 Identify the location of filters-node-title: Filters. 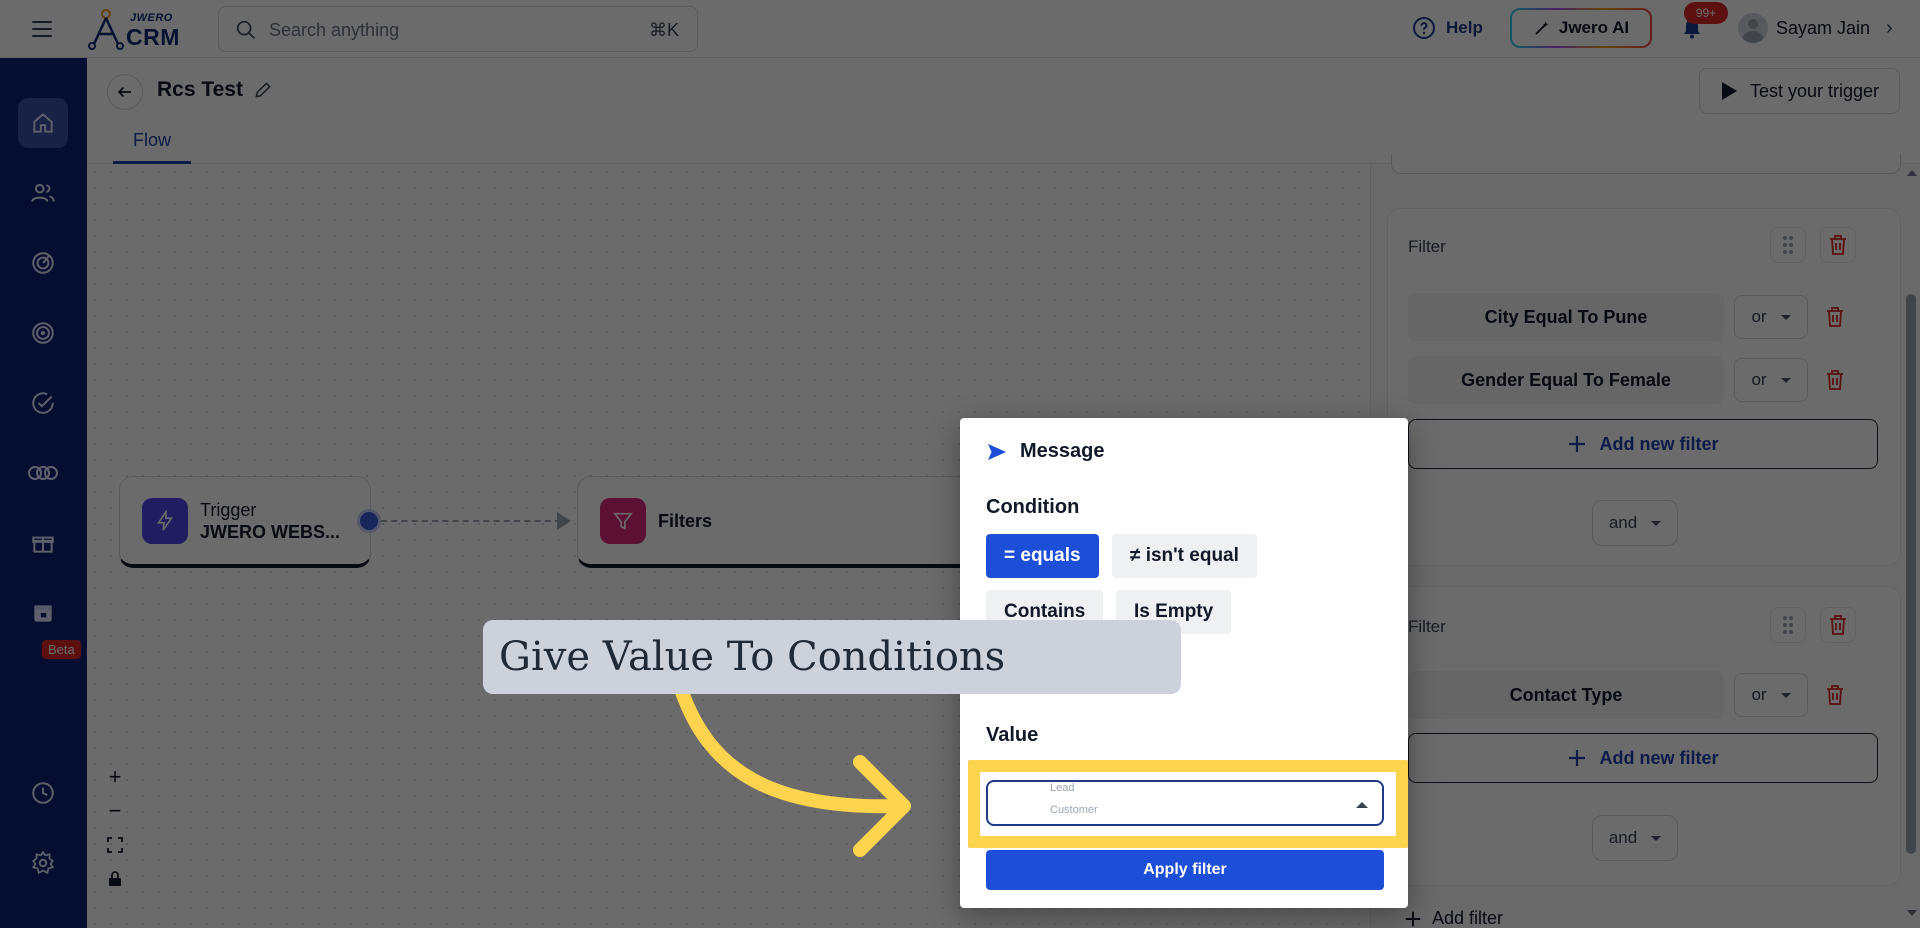
(685, 520).